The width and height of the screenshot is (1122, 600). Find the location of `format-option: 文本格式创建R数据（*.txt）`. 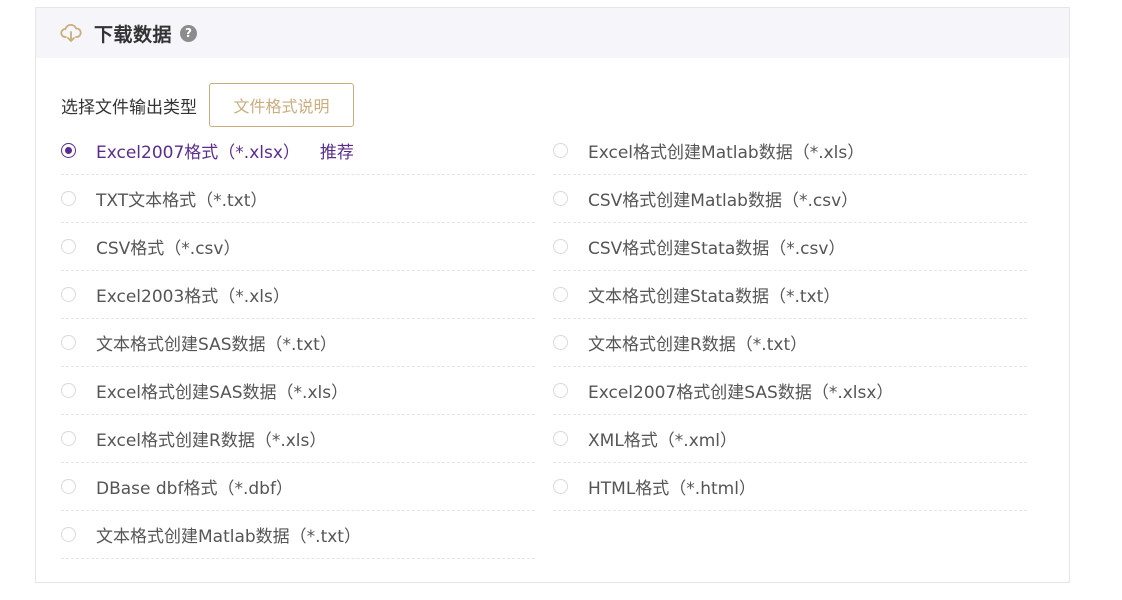

format-option: 文本格式创建R数据（*.txt） is located at coordinates (790, 343).